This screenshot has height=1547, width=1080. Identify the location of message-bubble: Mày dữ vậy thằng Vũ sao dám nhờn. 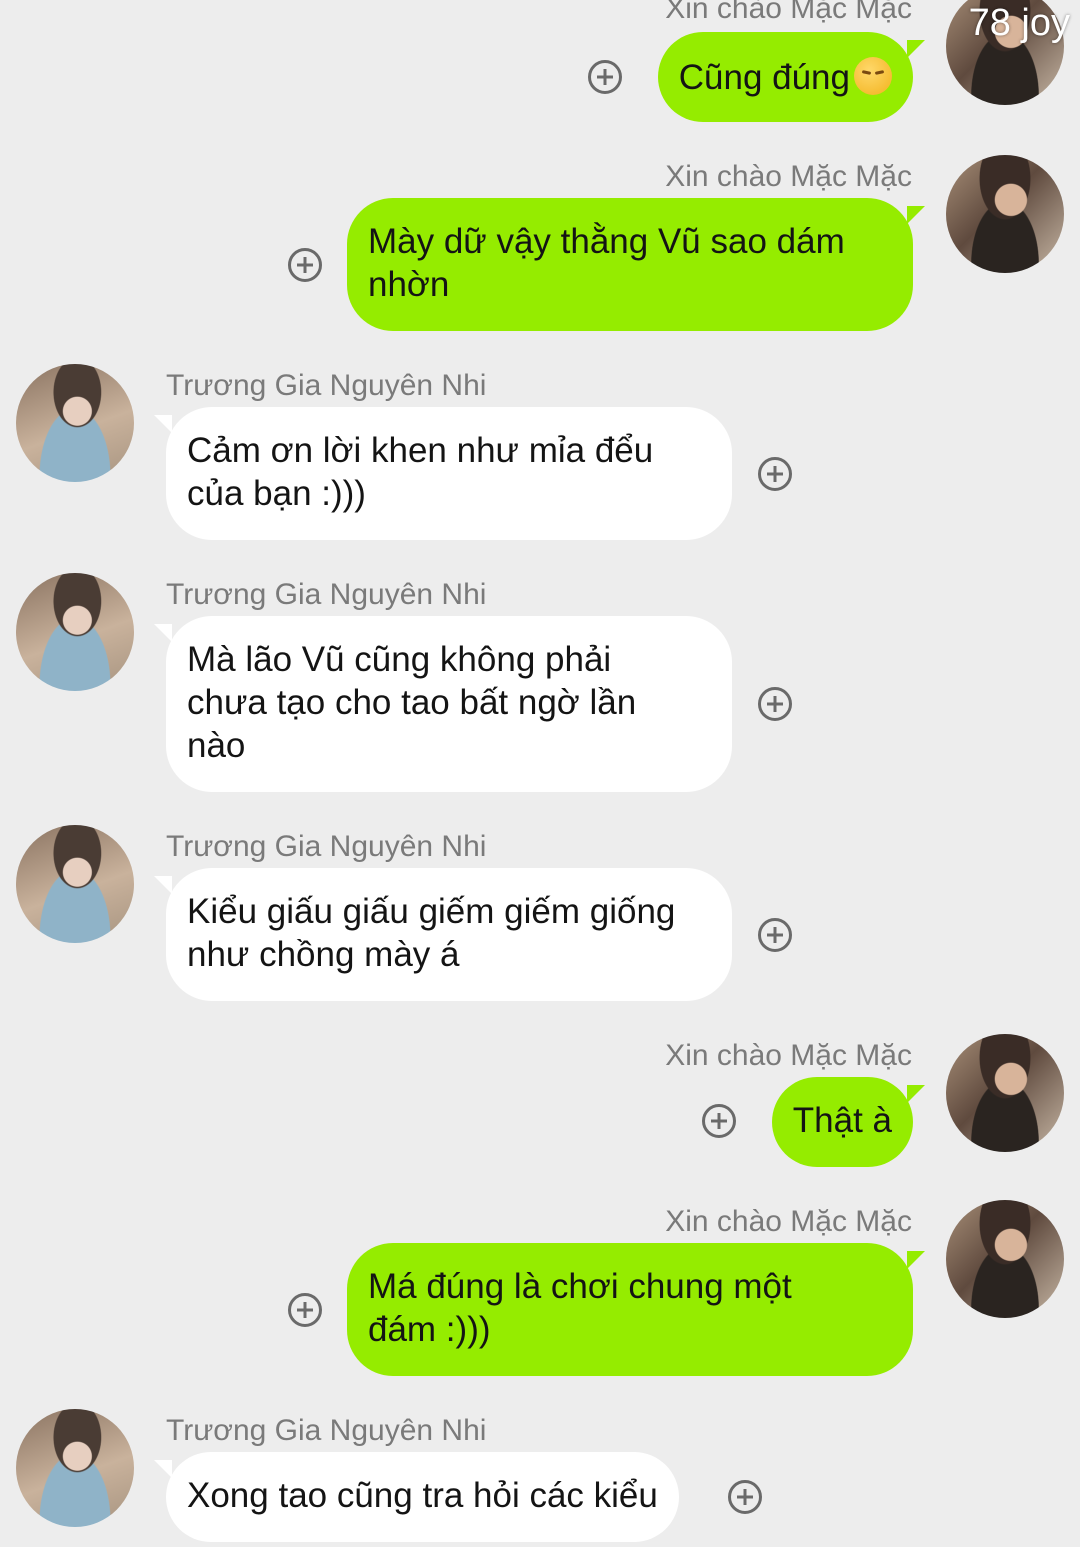
(636, 264).